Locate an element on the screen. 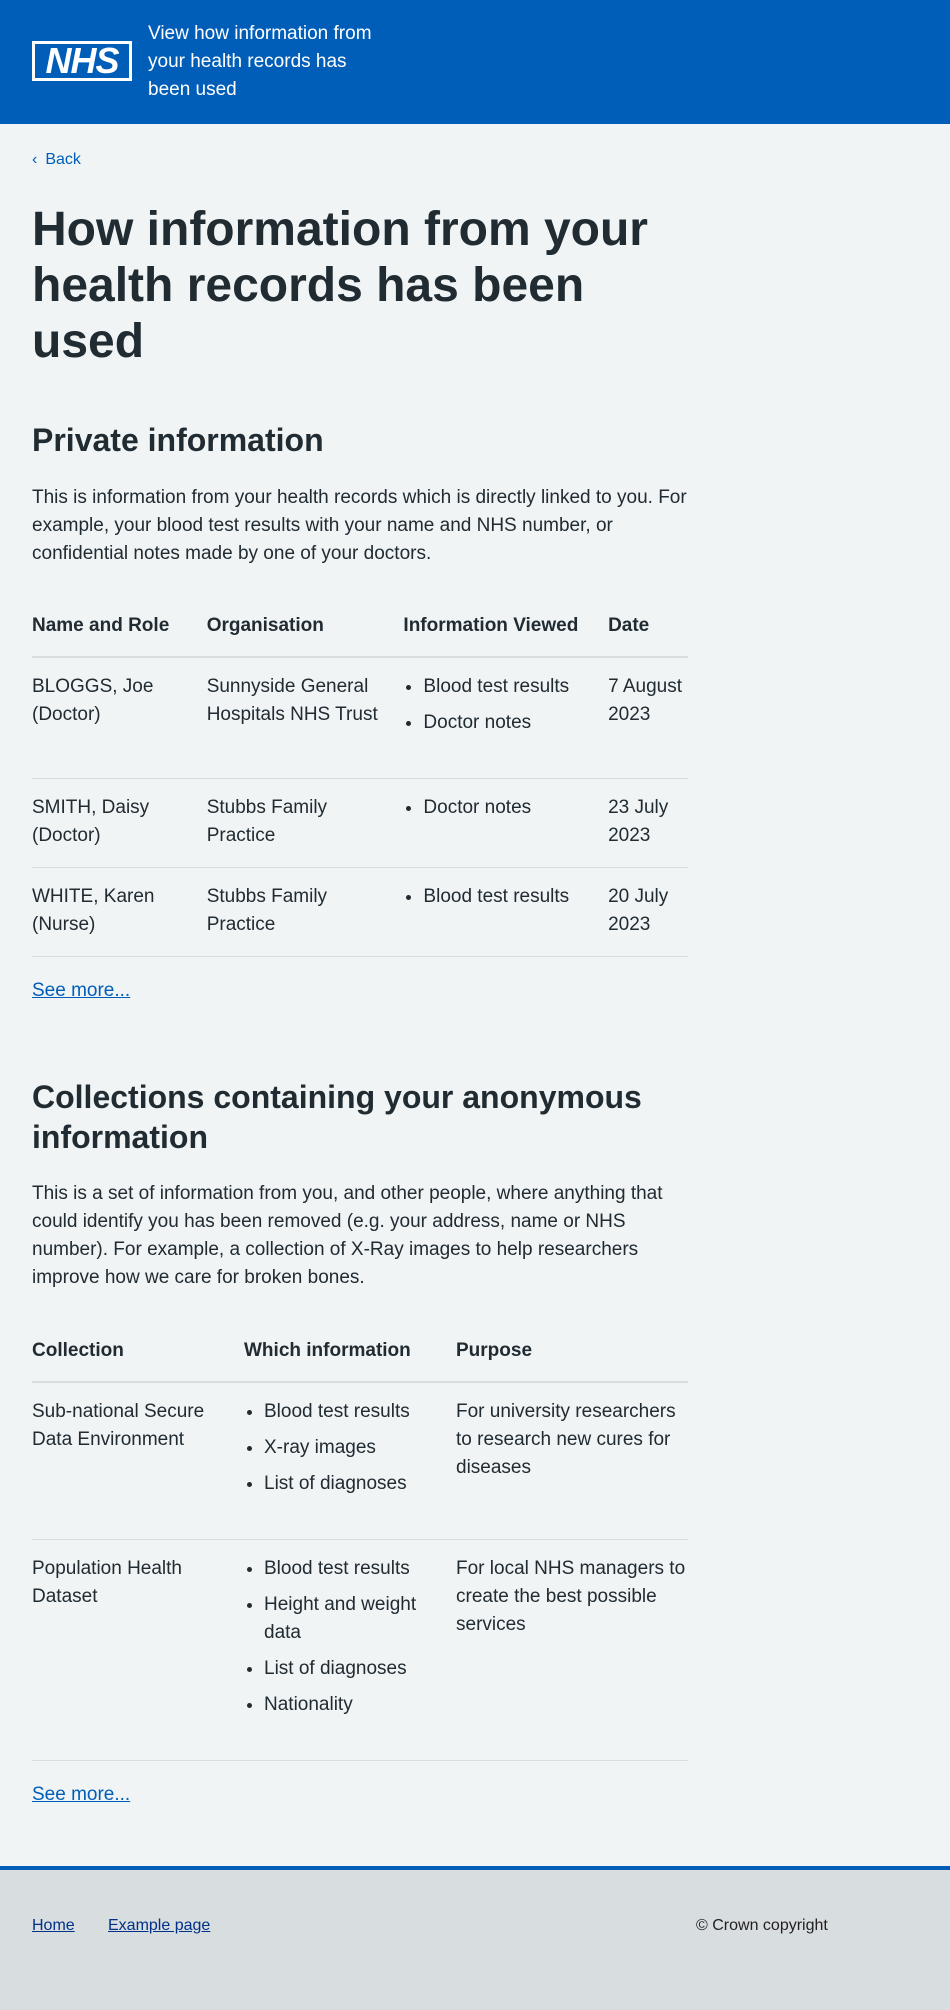  cell-date: 20 July 2023 is located at coordinates (648, 912).